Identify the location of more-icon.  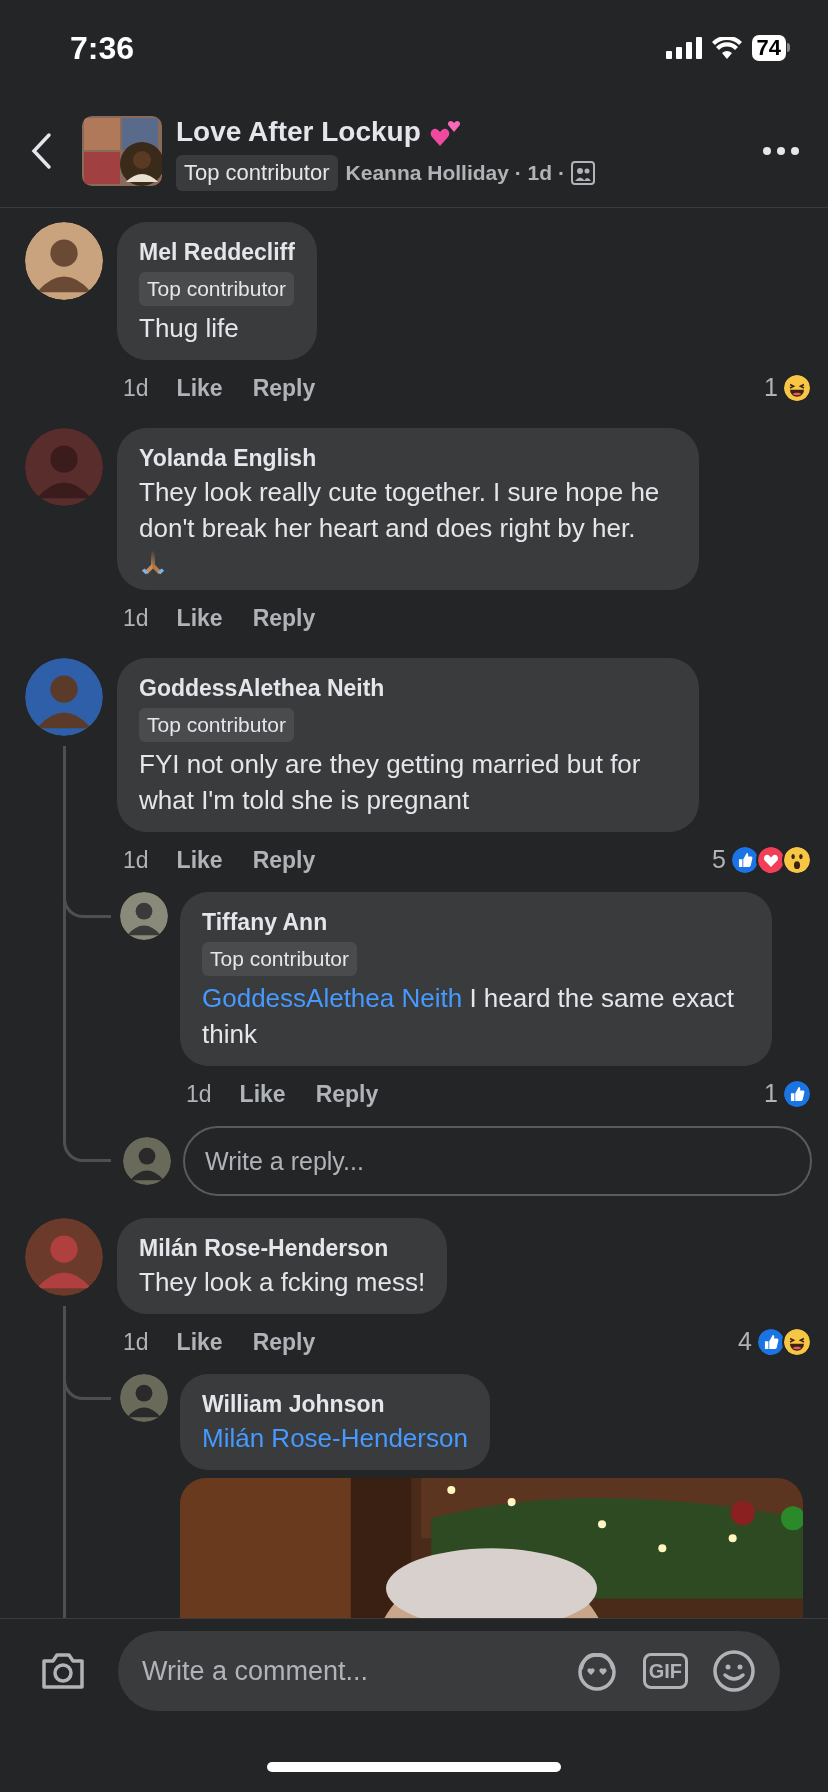
(781, 151).